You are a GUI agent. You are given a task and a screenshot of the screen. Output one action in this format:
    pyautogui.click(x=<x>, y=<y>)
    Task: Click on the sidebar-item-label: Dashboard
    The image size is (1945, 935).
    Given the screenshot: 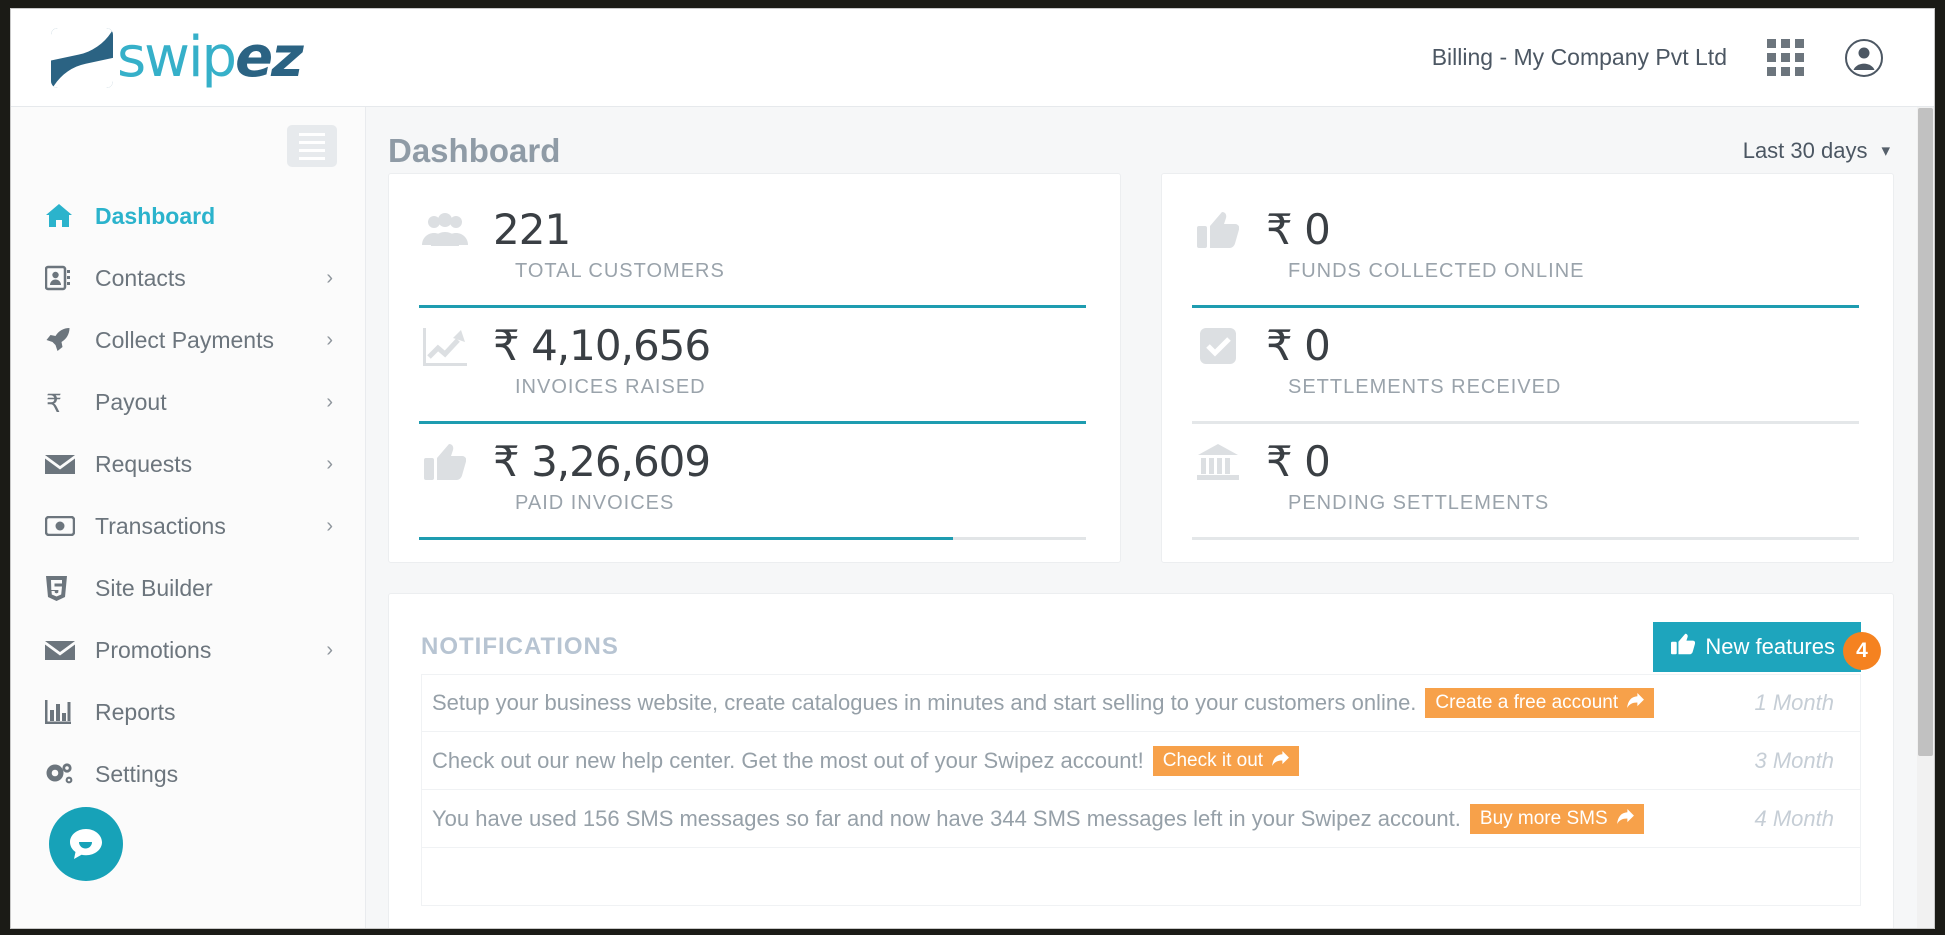 What is the action you would take?
    pyautogui.click(x=155, y=215)
    